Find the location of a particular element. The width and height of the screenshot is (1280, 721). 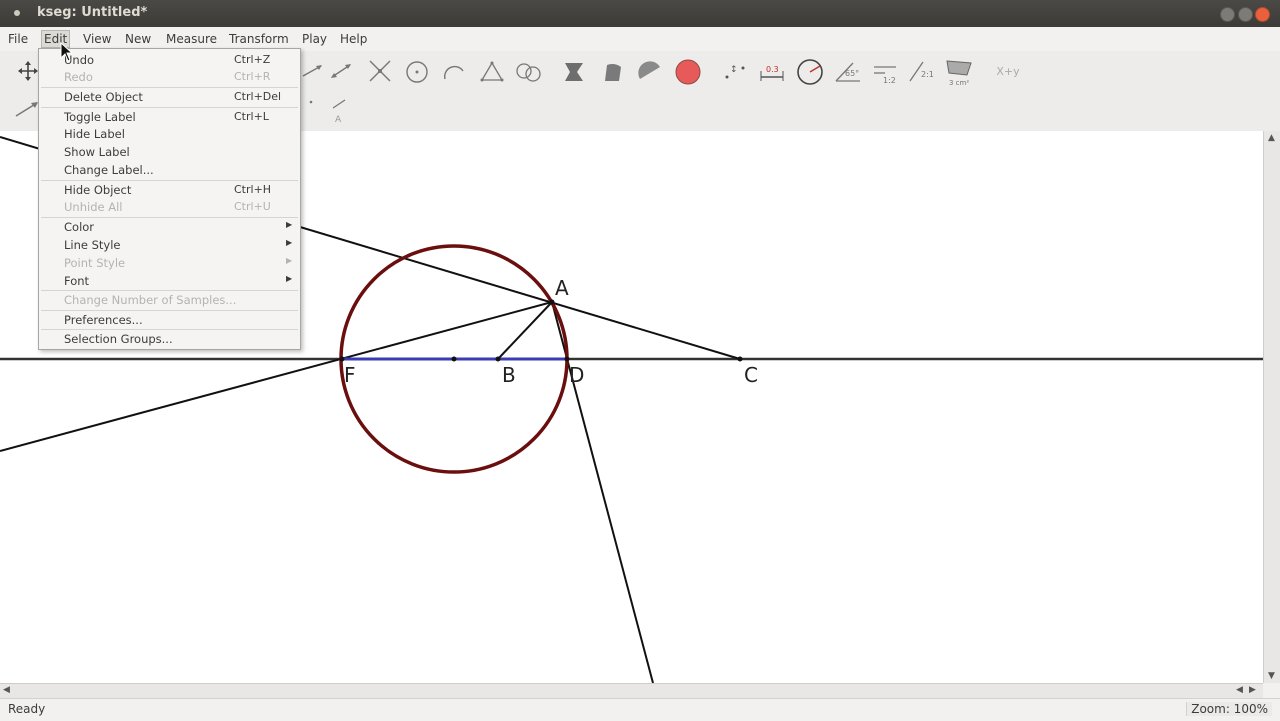

transform-icon: A is located at coordinates (324, 110).